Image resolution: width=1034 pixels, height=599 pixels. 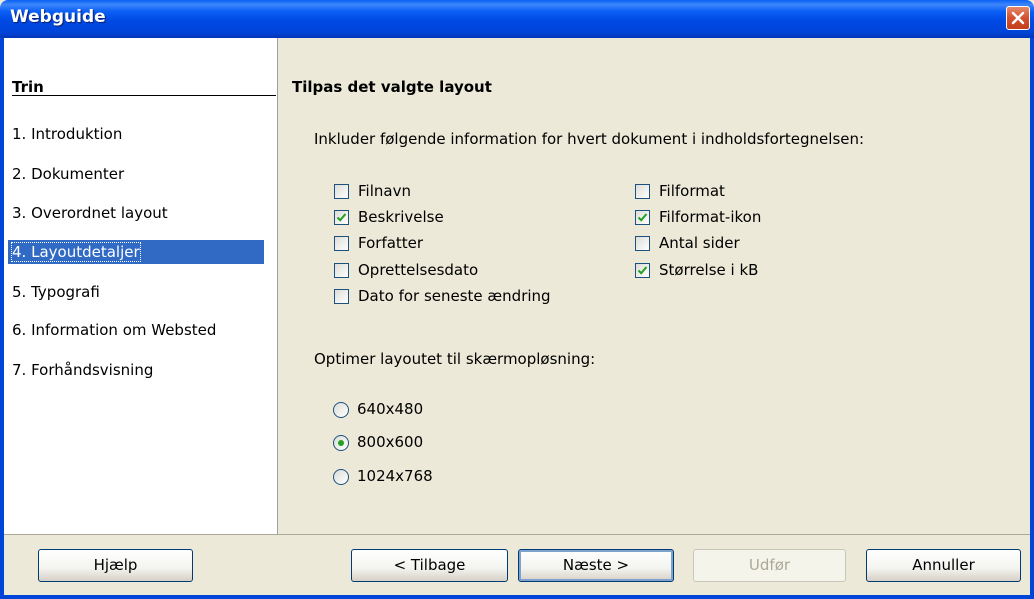 What do you see at coordinates (692, 191) in the screenshot?
I see `option-label: Filformat` at bounding box center [692, 191].